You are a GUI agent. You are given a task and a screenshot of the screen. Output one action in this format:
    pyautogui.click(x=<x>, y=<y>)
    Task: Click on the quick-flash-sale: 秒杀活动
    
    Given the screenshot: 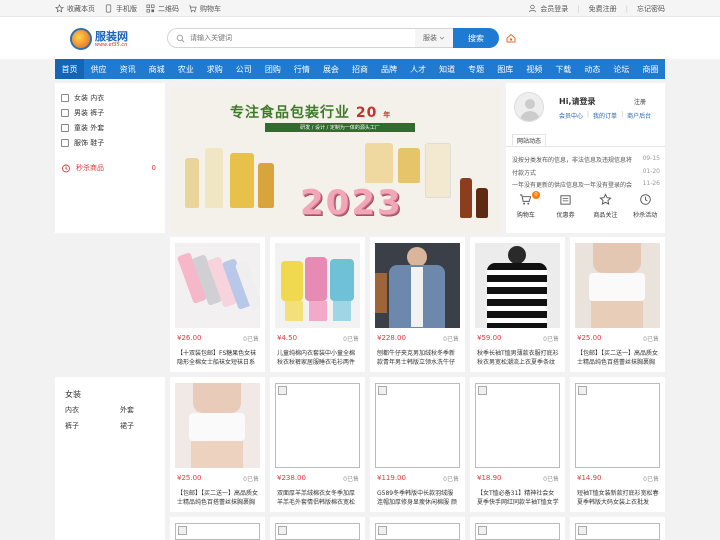 What is the action you would take?
    pyautogui.click(x=645, y=211)
    